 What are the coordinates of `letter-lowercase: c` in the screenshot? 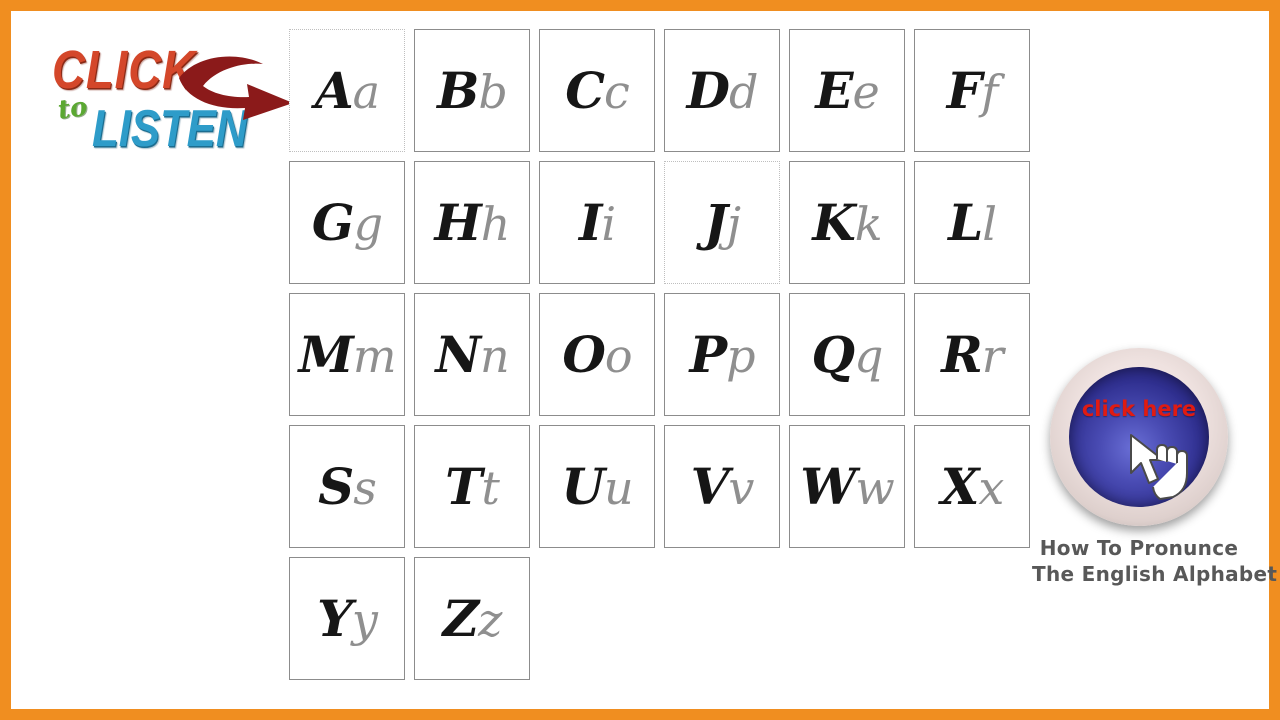 It's located at (617, 91).